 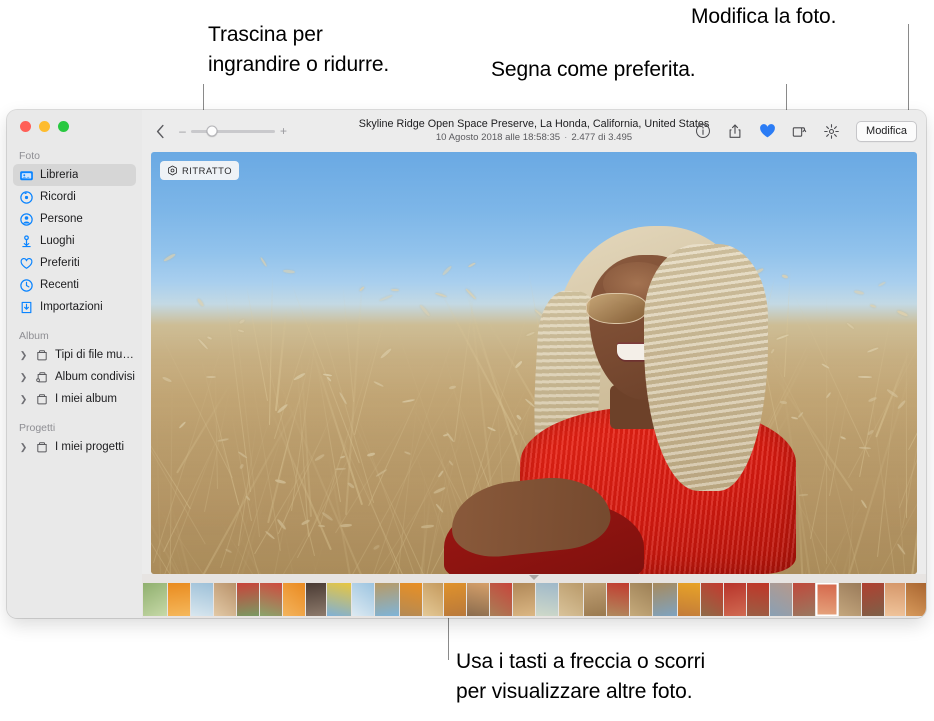 What do you see at coordinates (58, 197) in the screenshot?
I see `sidebar-item-label: Ricordi` at bounding box center [58, 197].